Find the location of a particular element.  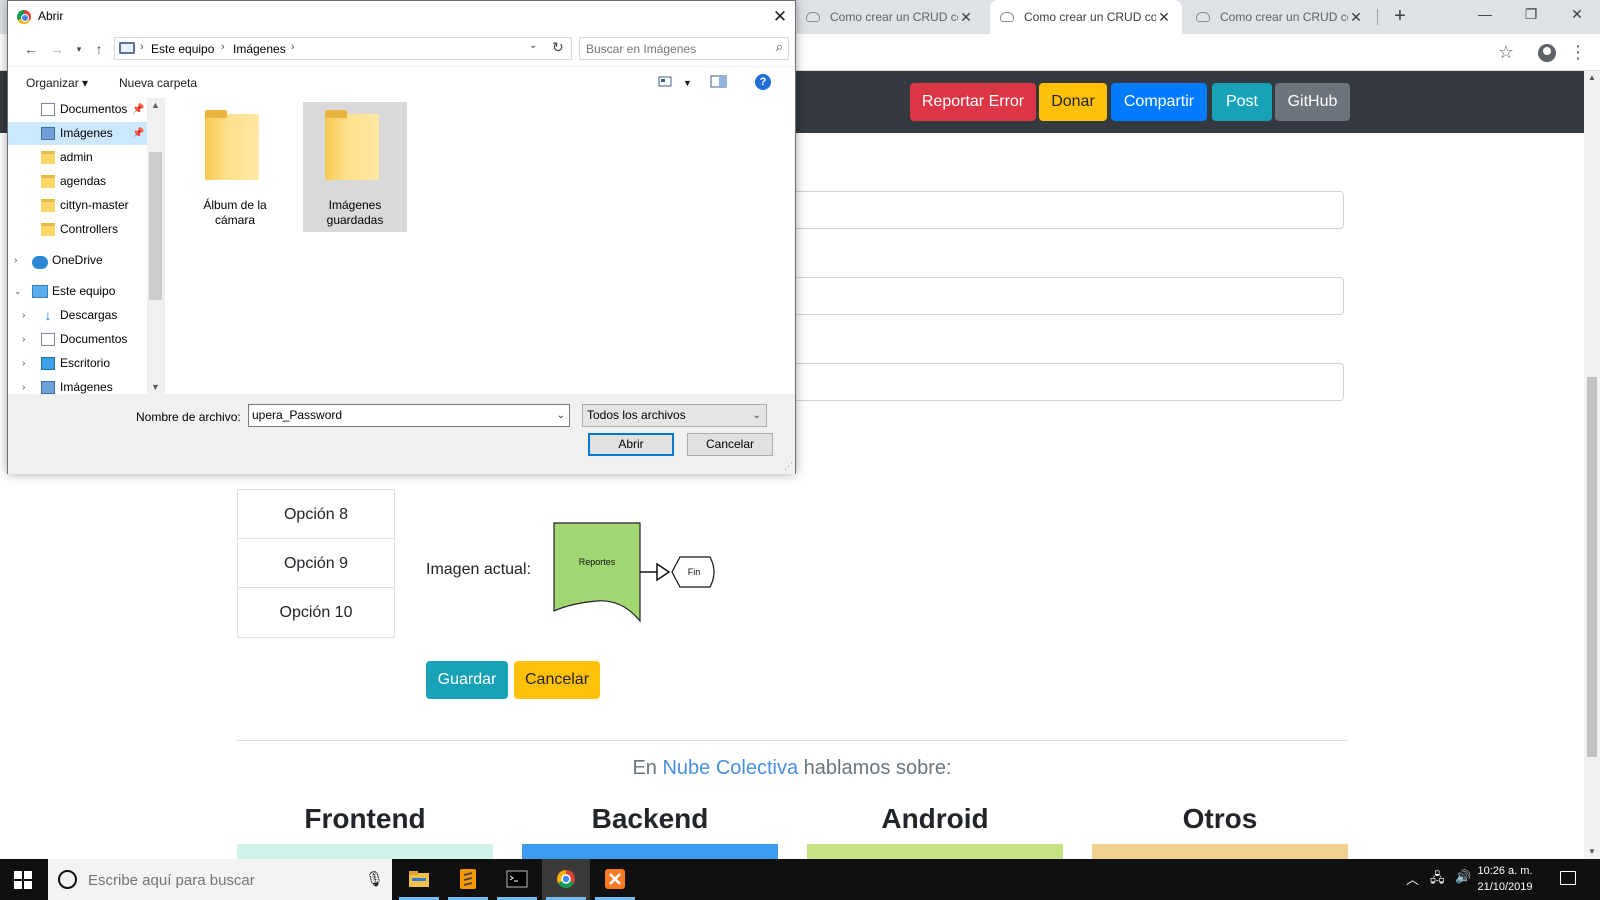

list-item-option: Opción 9 is located at coordinates (316, 563).